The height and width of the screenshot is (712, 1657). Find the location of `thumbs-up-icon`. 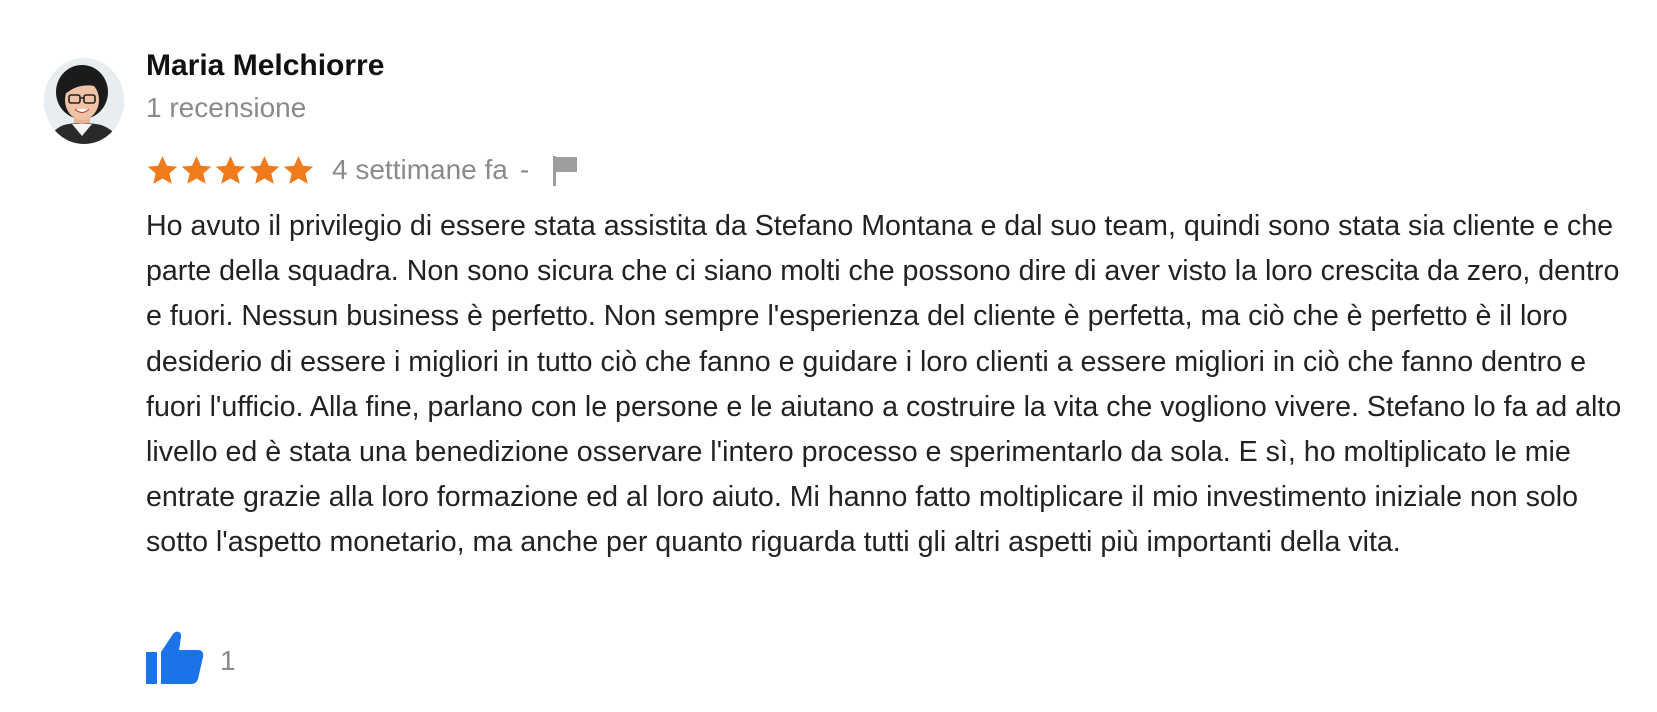

thumbs-up-icon is located at coordinates (175, 657).